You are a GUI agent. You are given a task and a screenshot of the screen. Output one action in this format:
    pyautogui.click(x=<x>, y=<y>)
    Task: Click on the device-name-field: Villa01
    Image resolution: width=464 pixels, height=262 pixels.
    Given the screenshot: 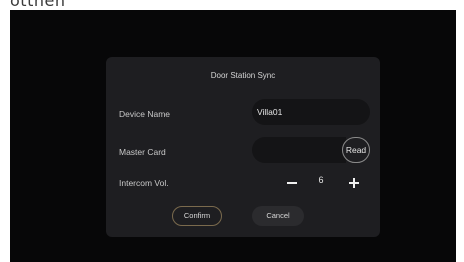 What is the action you would take?
    pyautogui.click(x=311, y=112)
    